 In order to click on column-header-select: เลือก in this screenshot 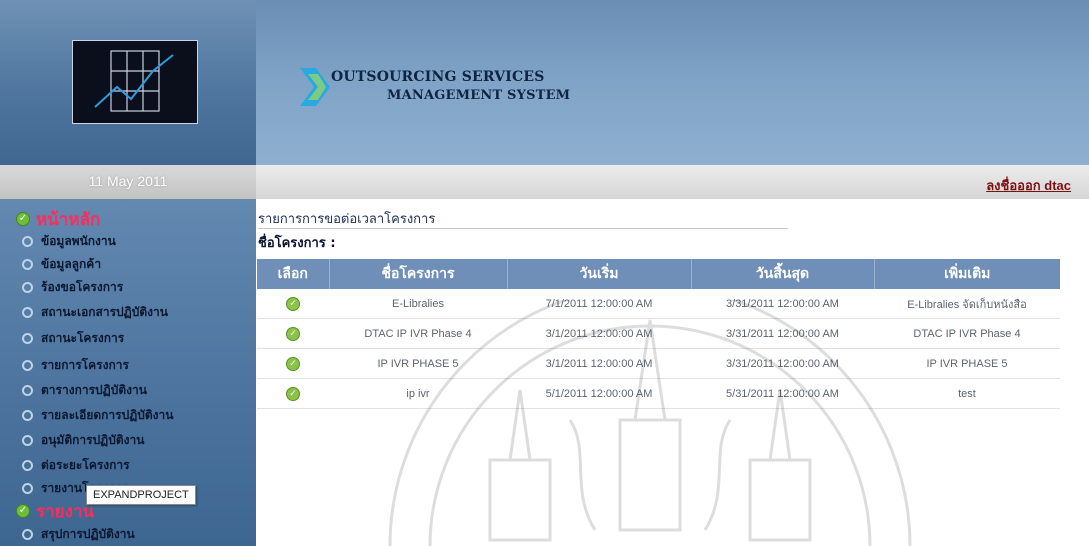, I will do `click(293, 274)`.